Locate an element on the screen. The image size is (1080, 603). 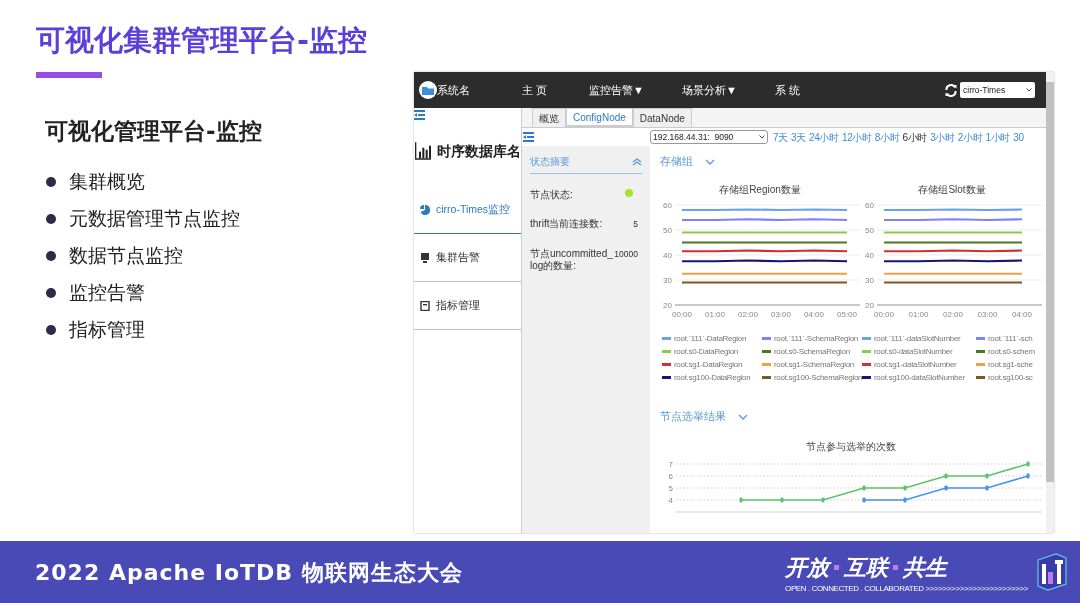
sidebar-item: 指标管理 is located at coordinates (467, 306).